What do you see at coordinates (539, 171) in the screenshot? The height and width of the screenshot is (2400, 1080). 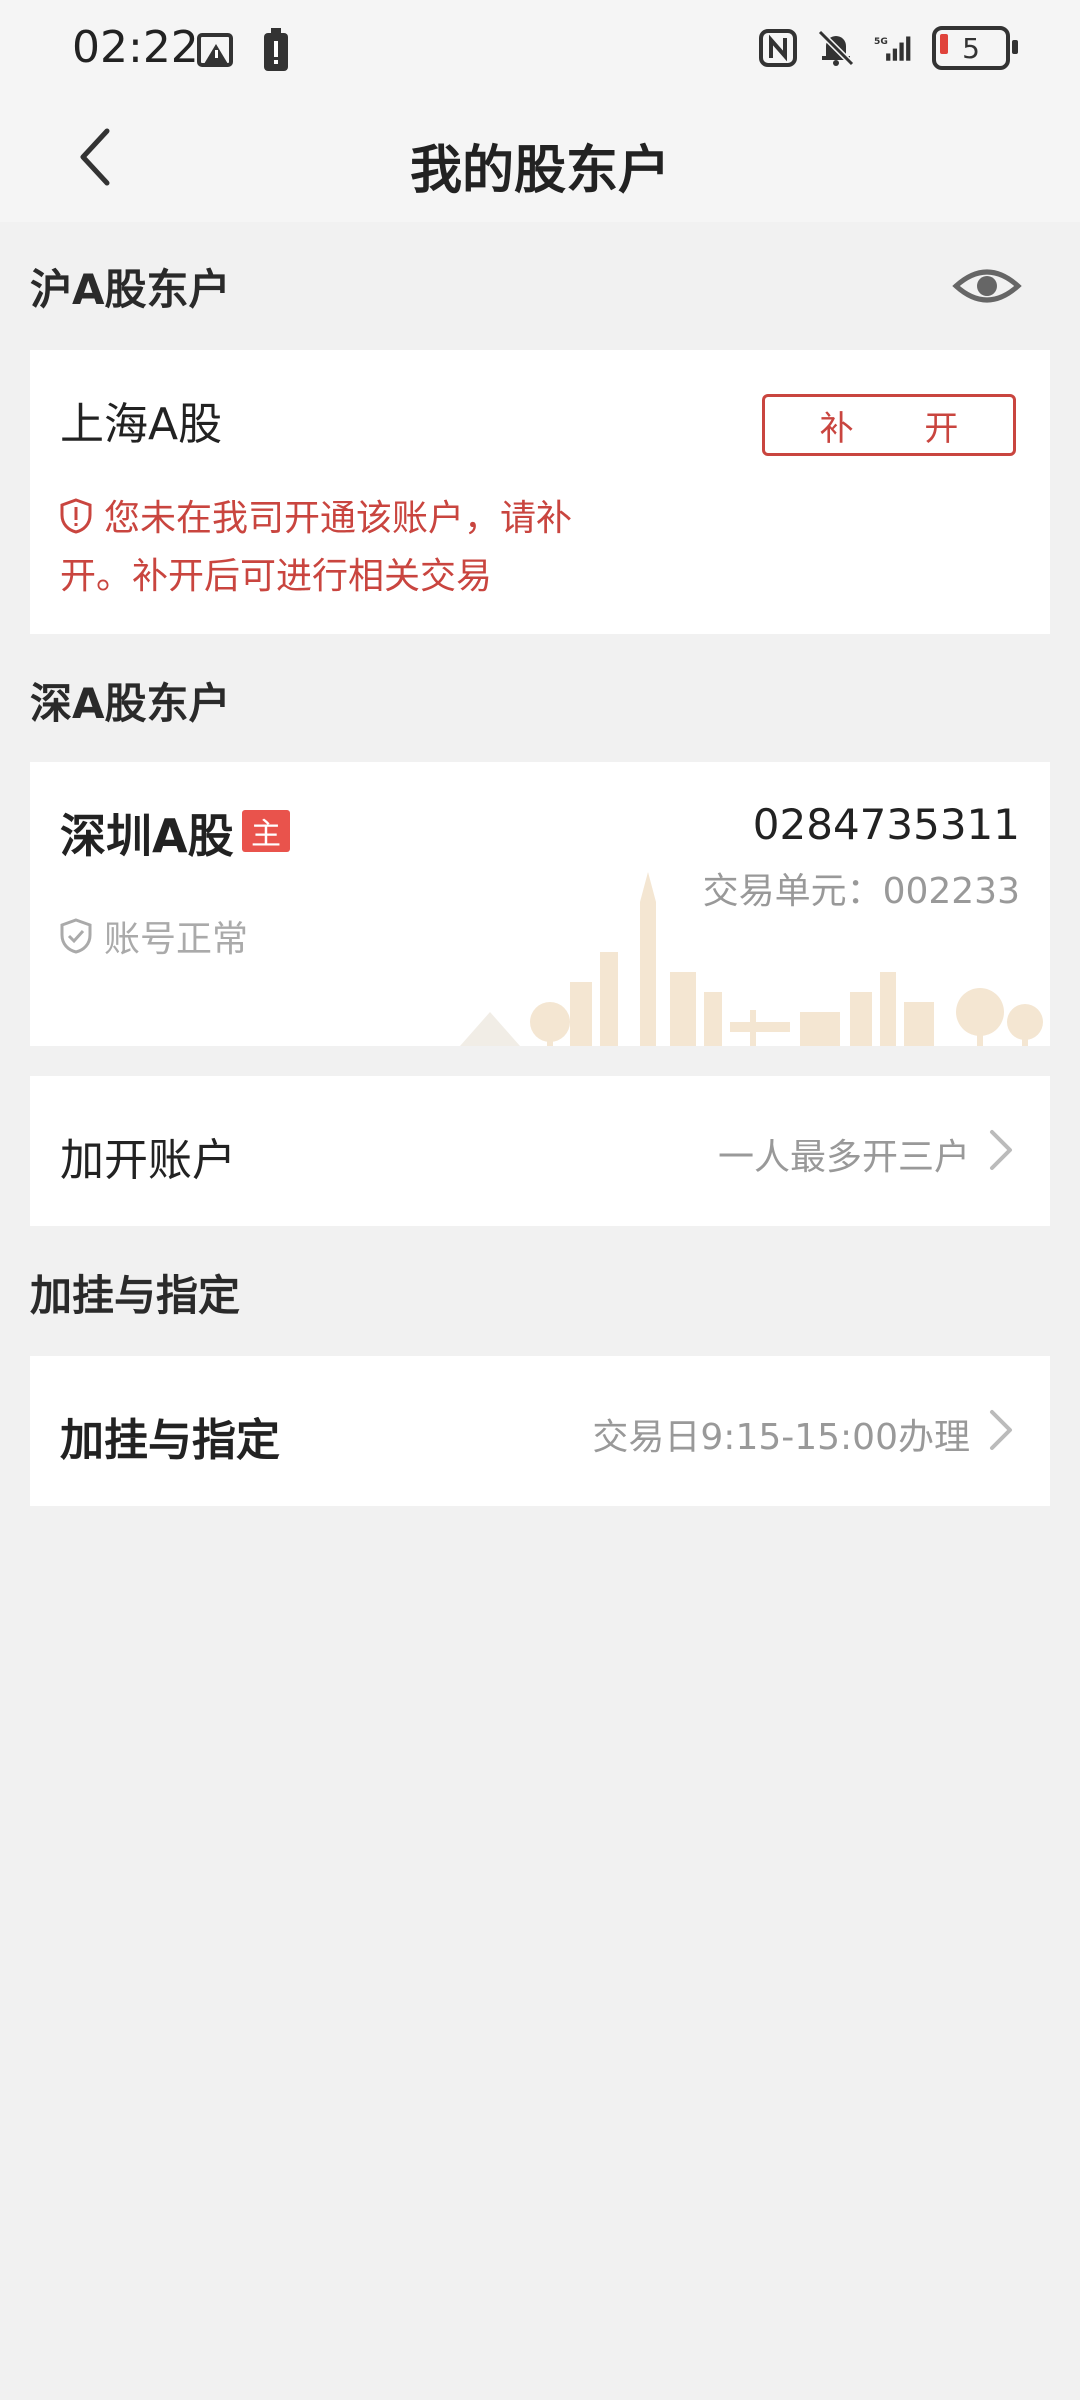 I see `page-title: 我的股东户` at bounding box center [539, 171].